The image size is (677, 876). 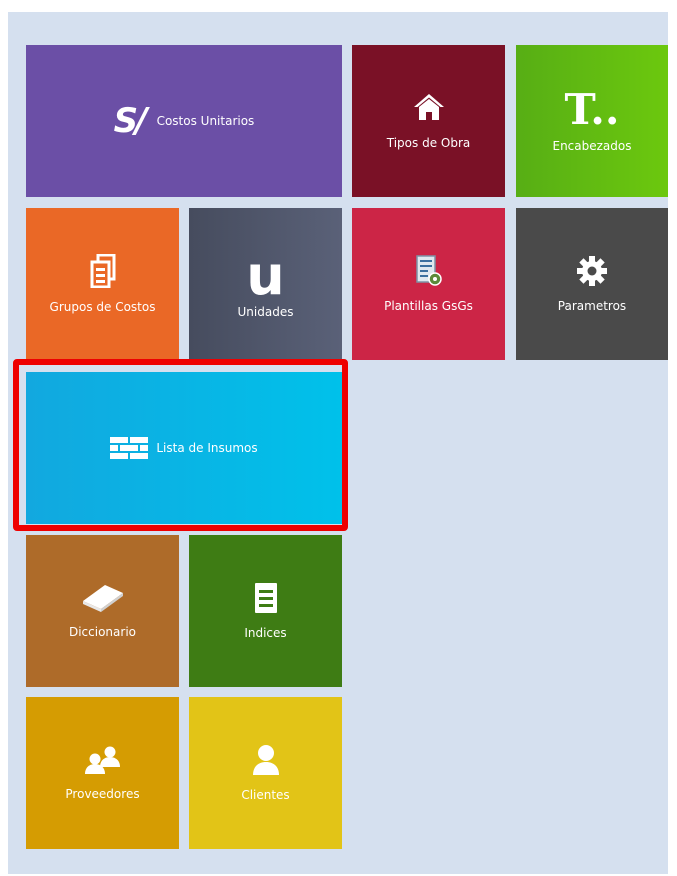 What do you see at coordinates (592, 146) in the screenshot?
I see `tile-label: Encabezados` at bounding box center [592, 146].